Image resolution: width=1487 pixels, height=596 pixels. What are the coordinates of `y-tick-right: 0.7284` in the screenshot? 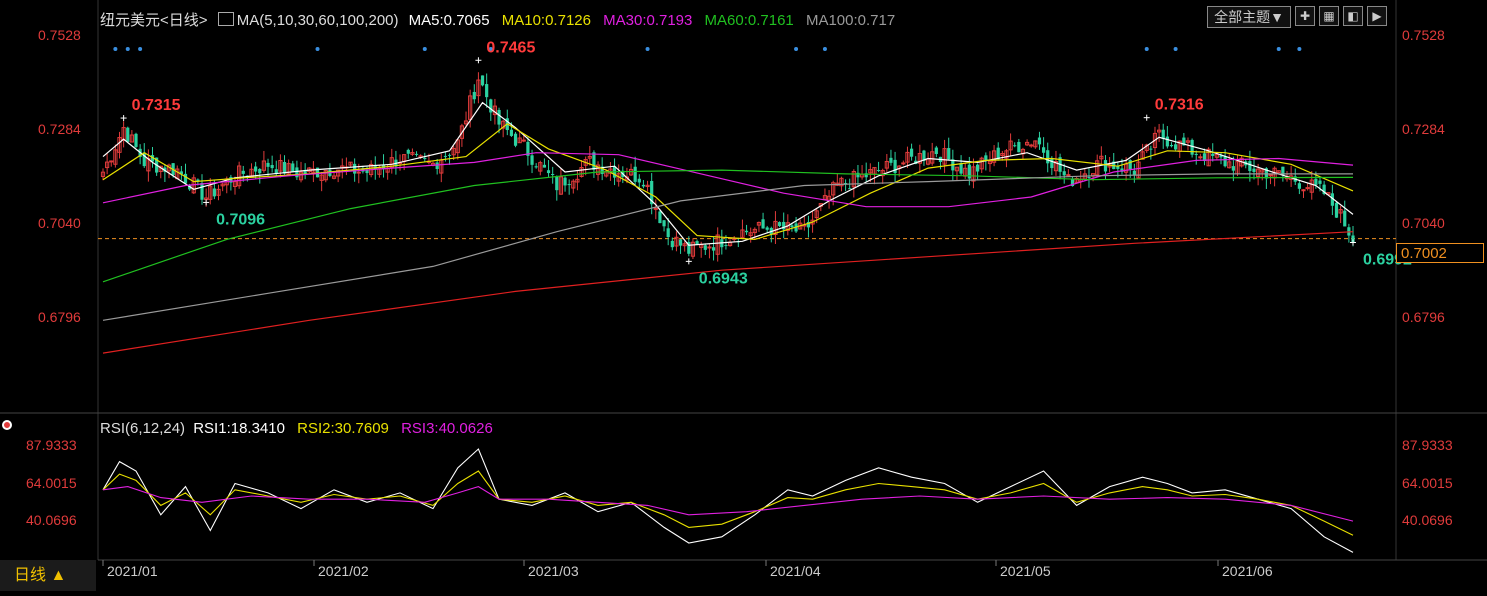 It's located at (1423, 129).